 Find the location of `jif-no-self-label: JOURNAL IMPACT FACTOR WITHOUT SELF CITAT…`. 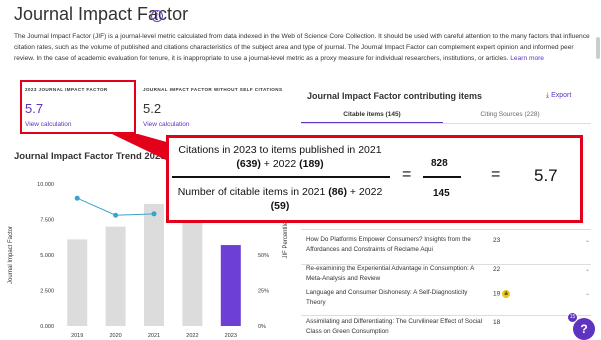

jif-no-self-label: JOURNAL IMPACT FACTOR WITHOUT SELF CITAT… is located at coordinates (213, 89).